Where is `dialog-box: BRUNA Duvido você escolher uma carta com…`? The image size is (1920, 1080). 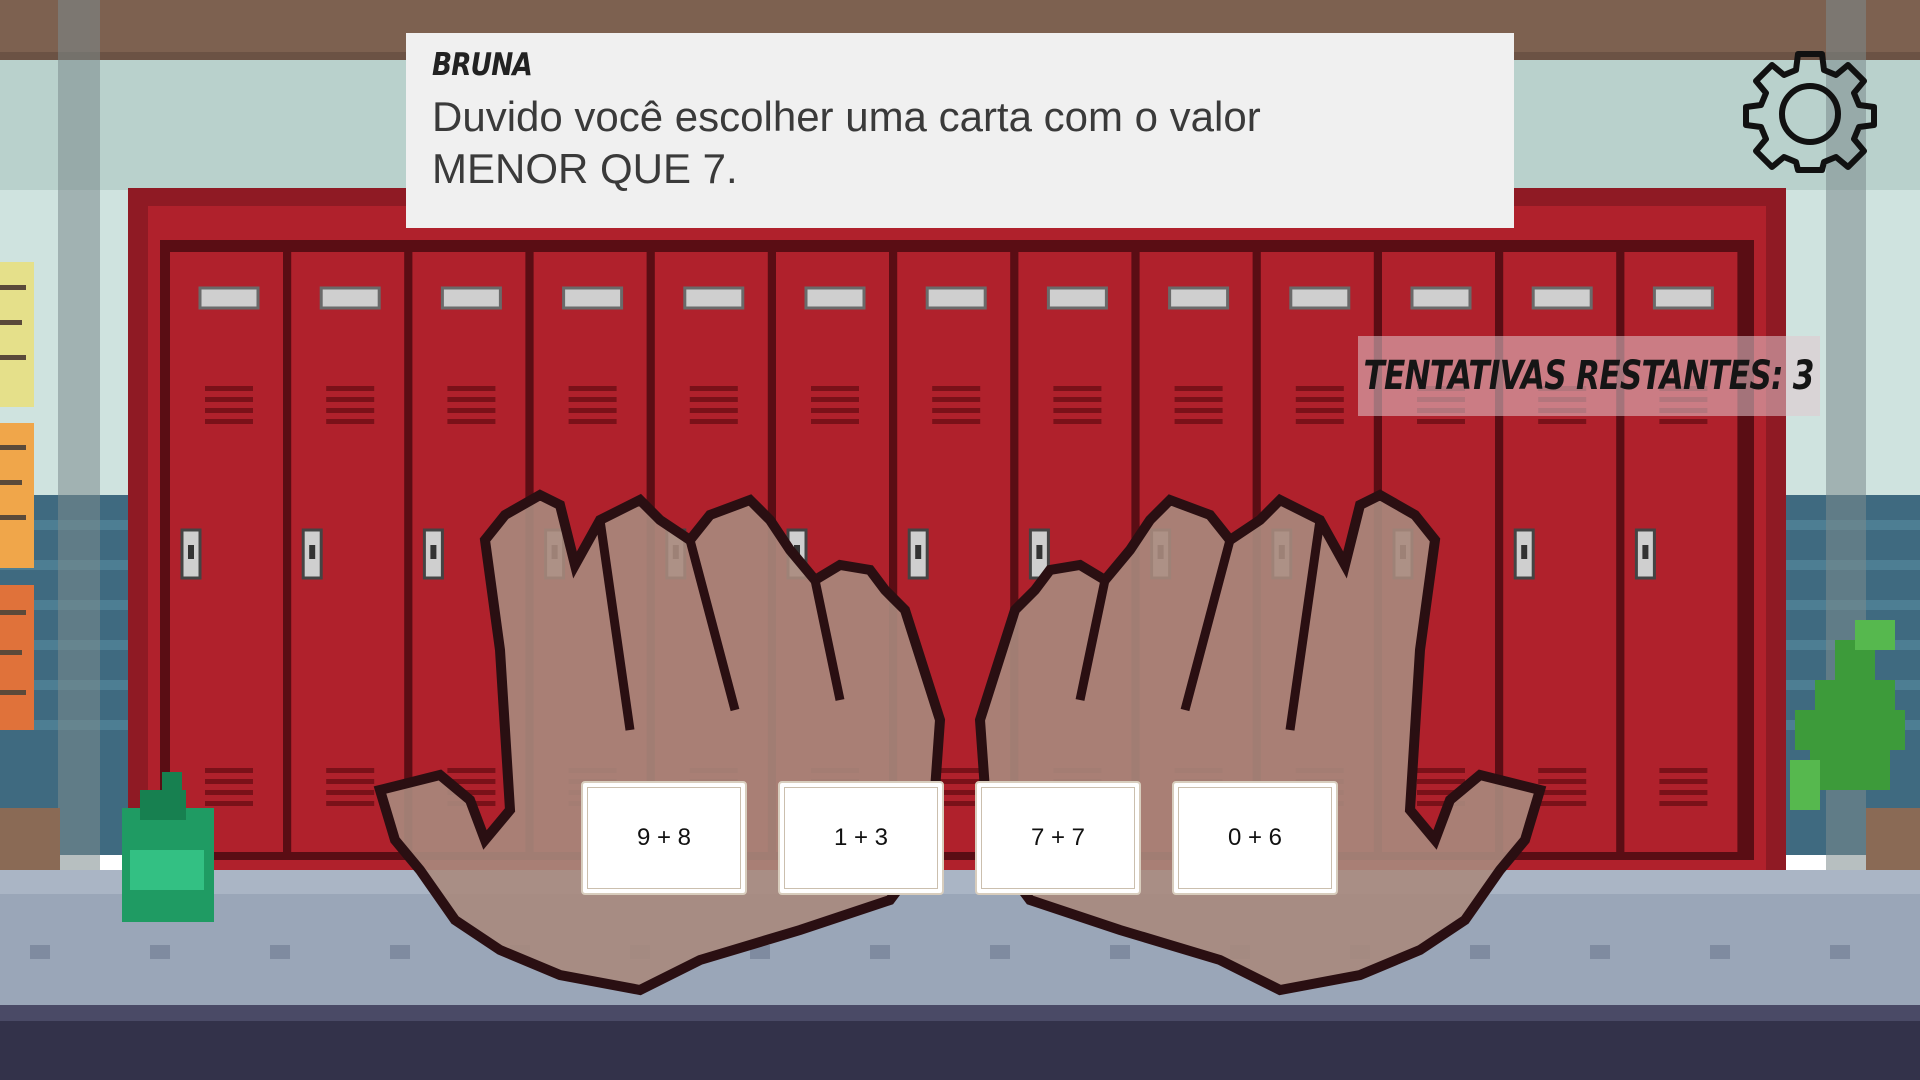 dialog-box: BRUNA Duvido você escolher uma carta com… is located at coordinates (960, 130).